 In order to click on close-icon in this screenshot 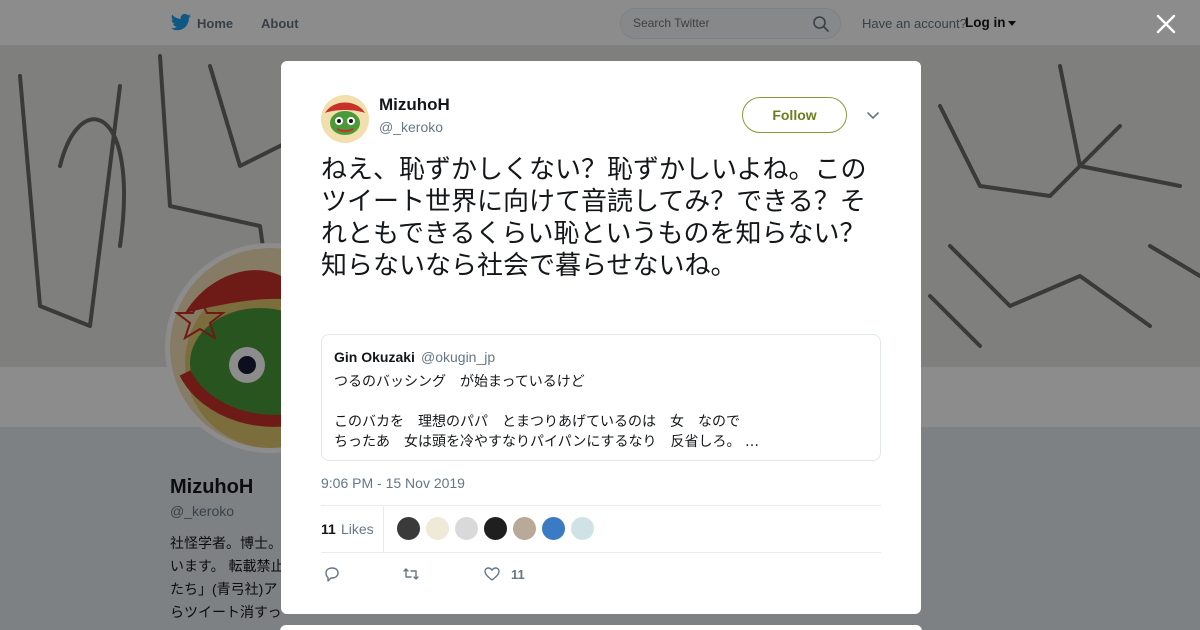, I will do `click(1166, 24)`.